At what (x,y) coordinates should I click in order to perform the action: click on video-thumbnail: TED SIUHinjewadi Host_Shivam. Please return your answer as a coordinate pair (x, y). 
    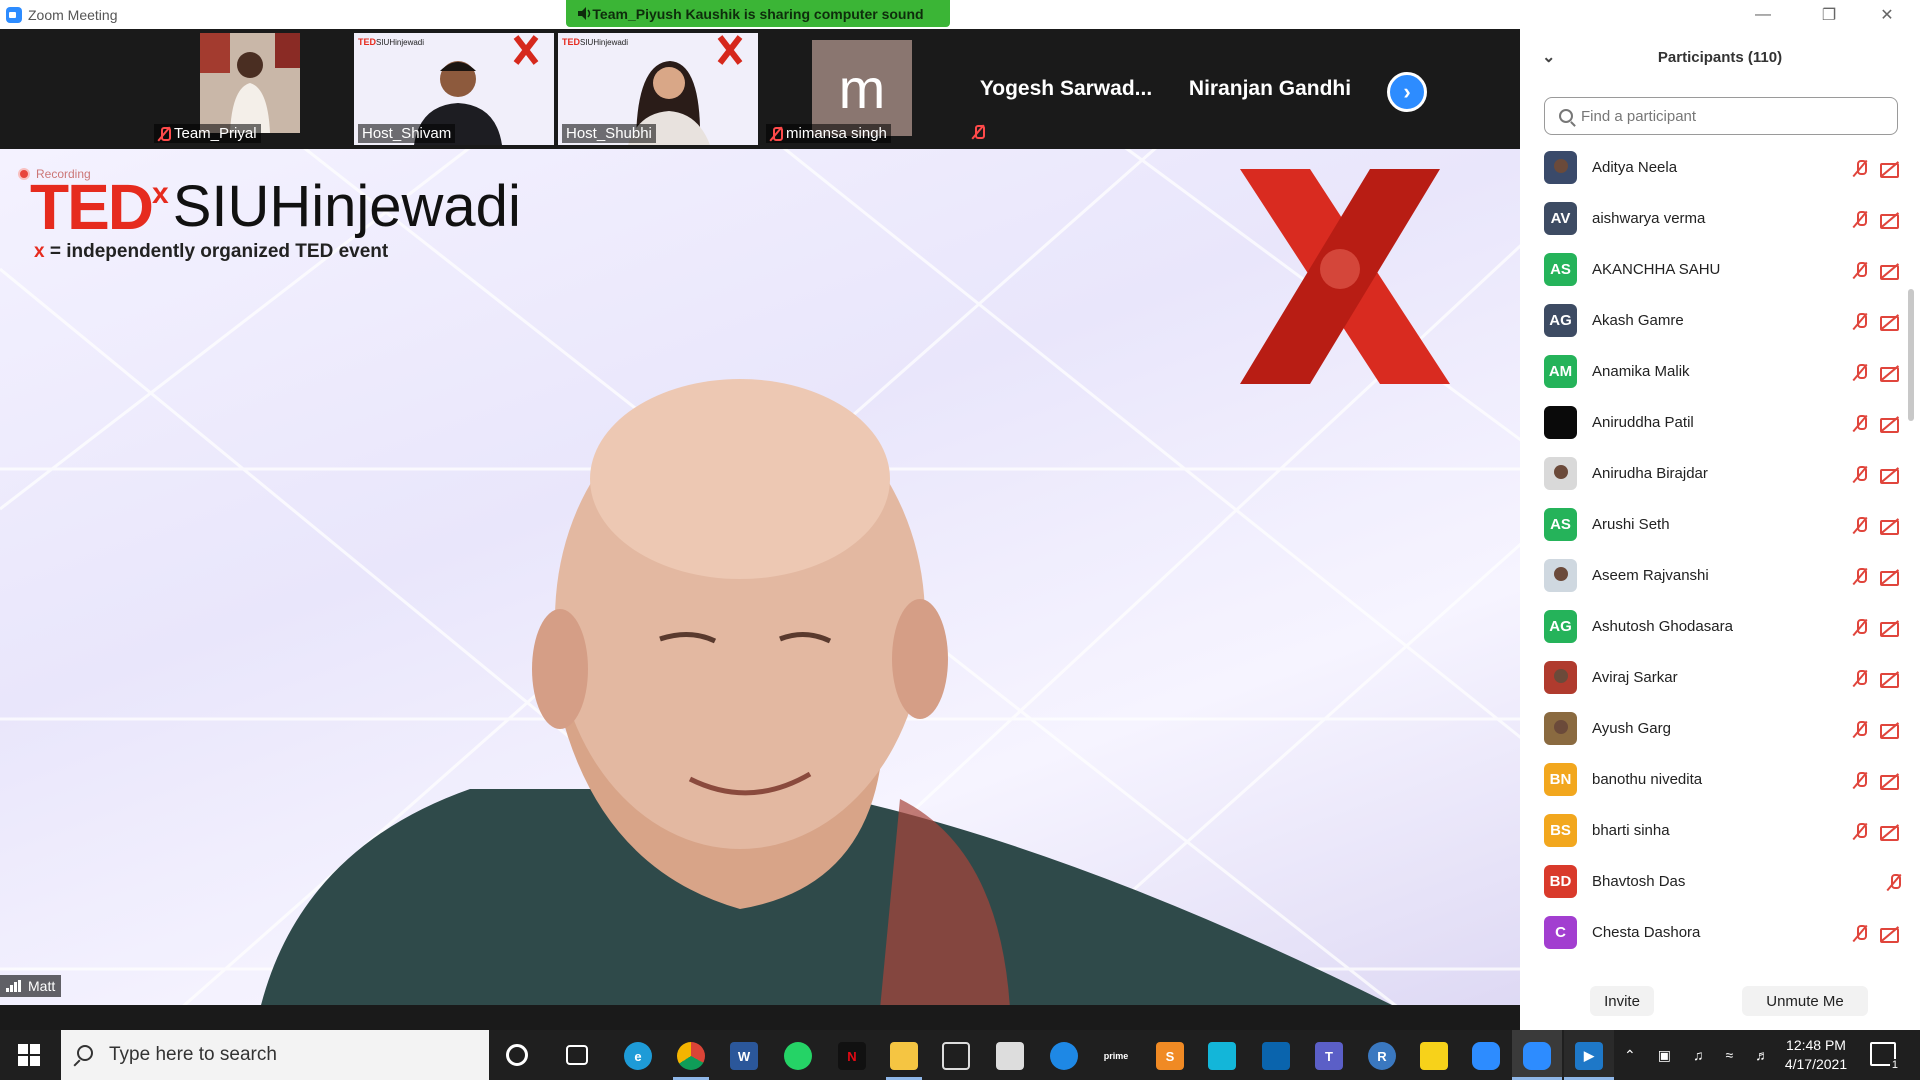
    Looking at the image, I should click on (454, 89).